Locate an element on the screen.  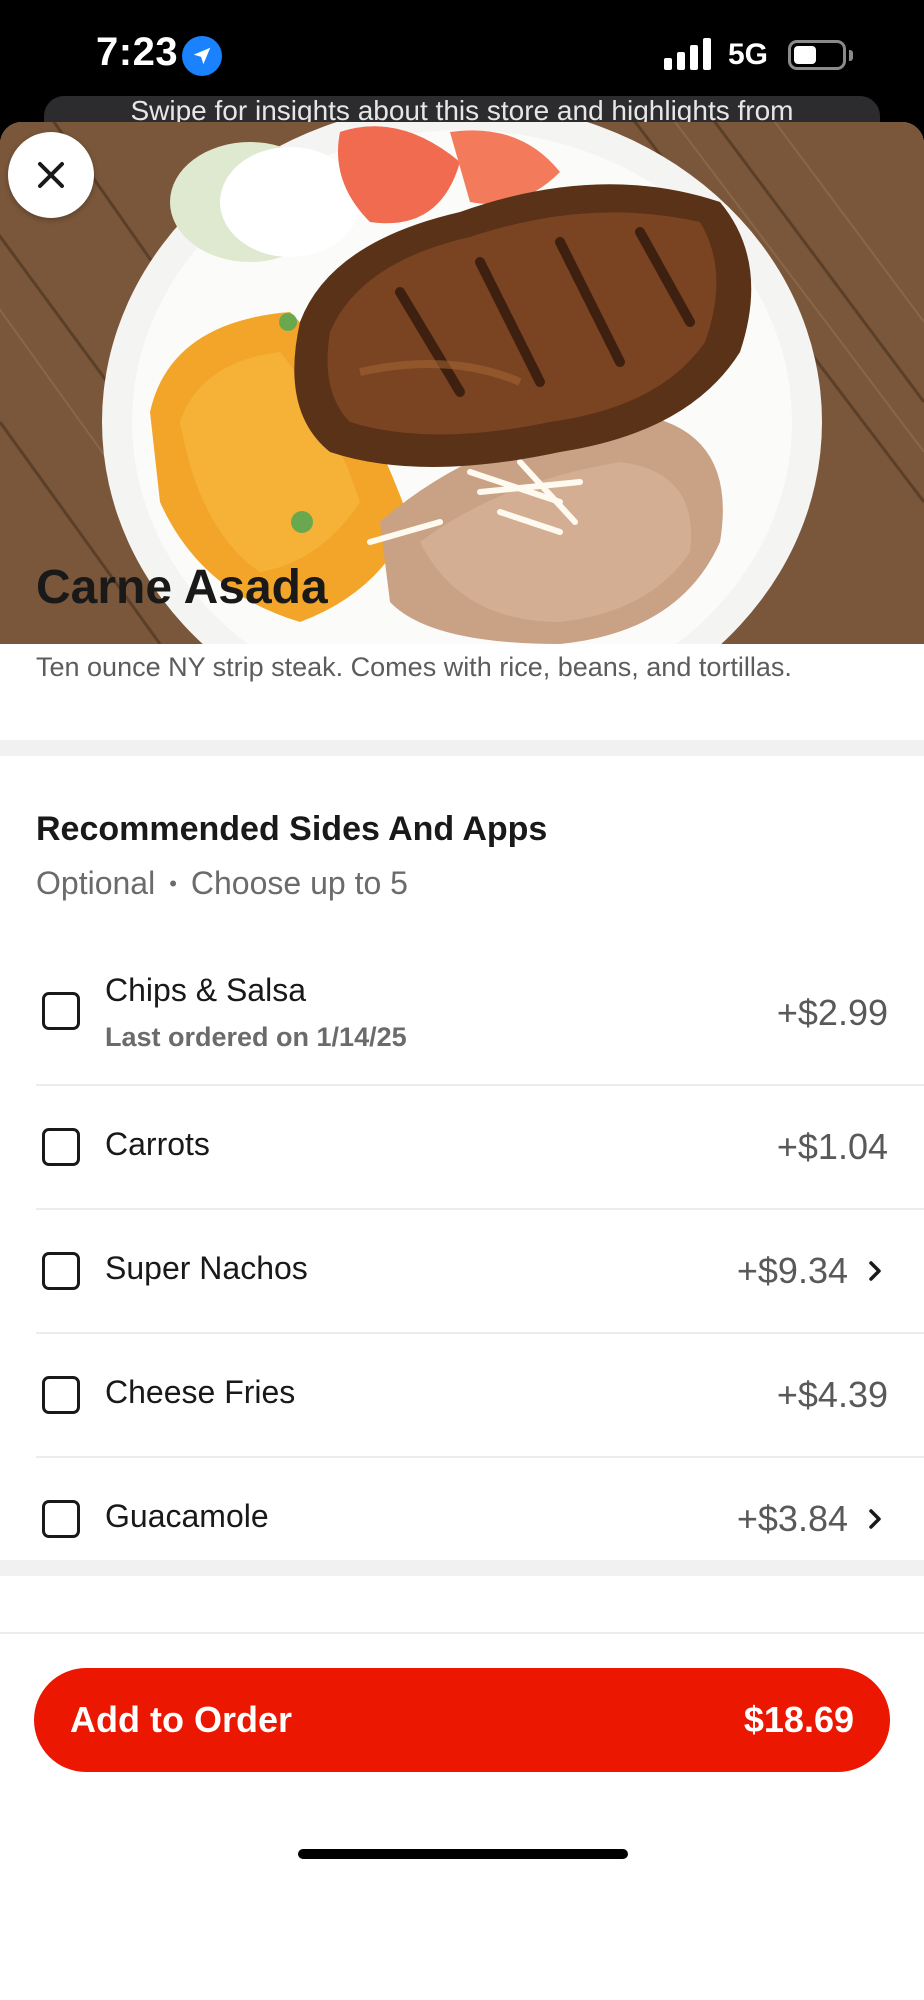
network-type: 5G is located at coordinates (748, 54).